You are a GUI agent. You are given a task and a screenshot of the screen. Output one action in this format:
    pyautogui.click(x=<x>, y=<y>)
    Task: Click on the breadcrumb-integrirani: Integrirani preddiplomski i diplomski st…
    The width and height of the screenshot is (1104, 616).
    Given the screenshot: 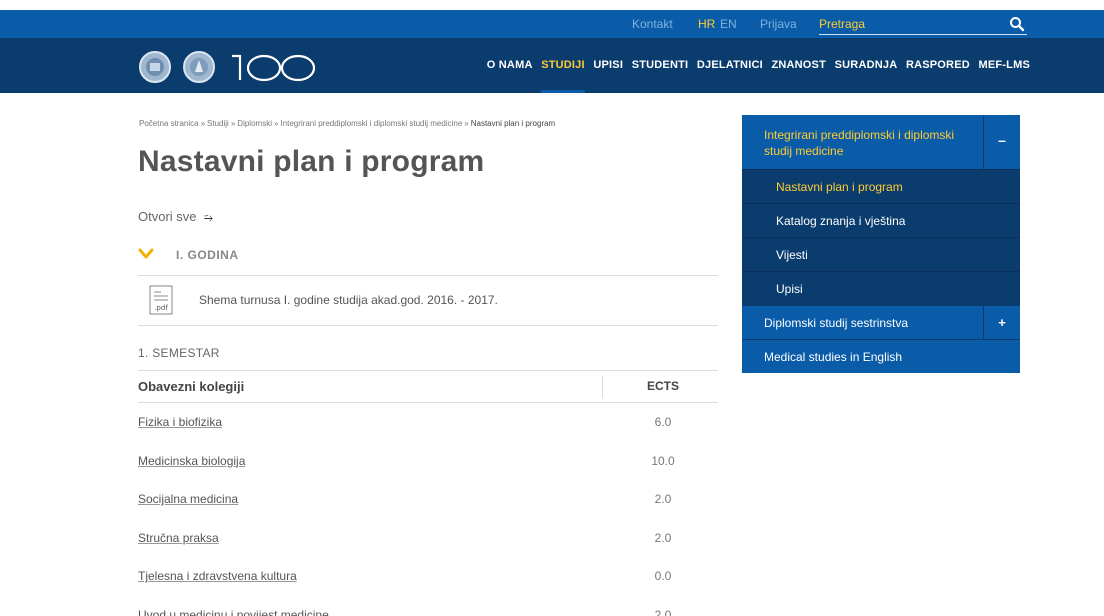 What is the action you would take?
    pyautogui.click(x=371, y=123)
    